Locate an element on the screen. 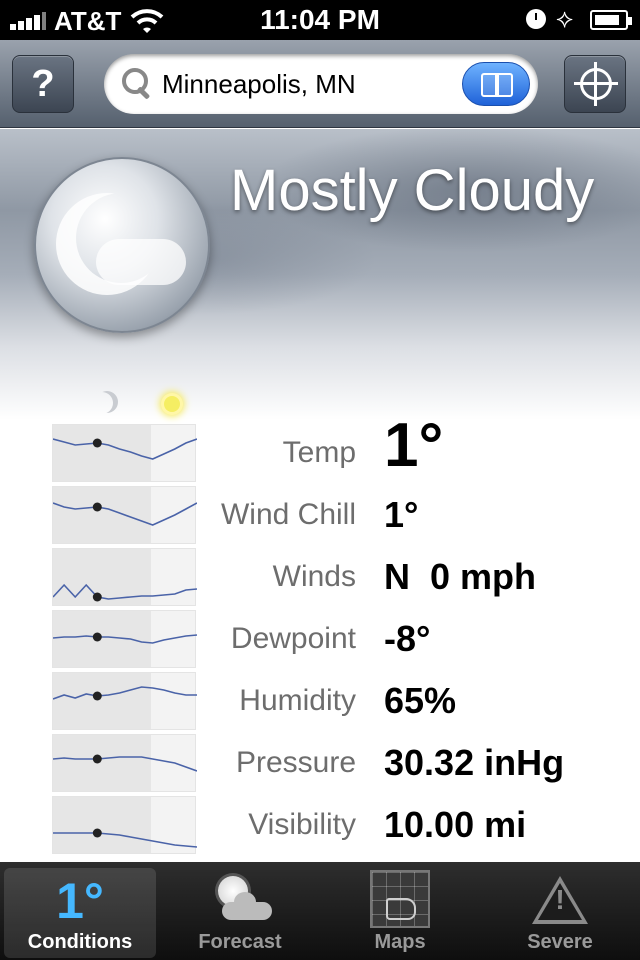 The width and height of the screenshot is (640, 960). bookmarks-button is located at coordinates (496, 84).